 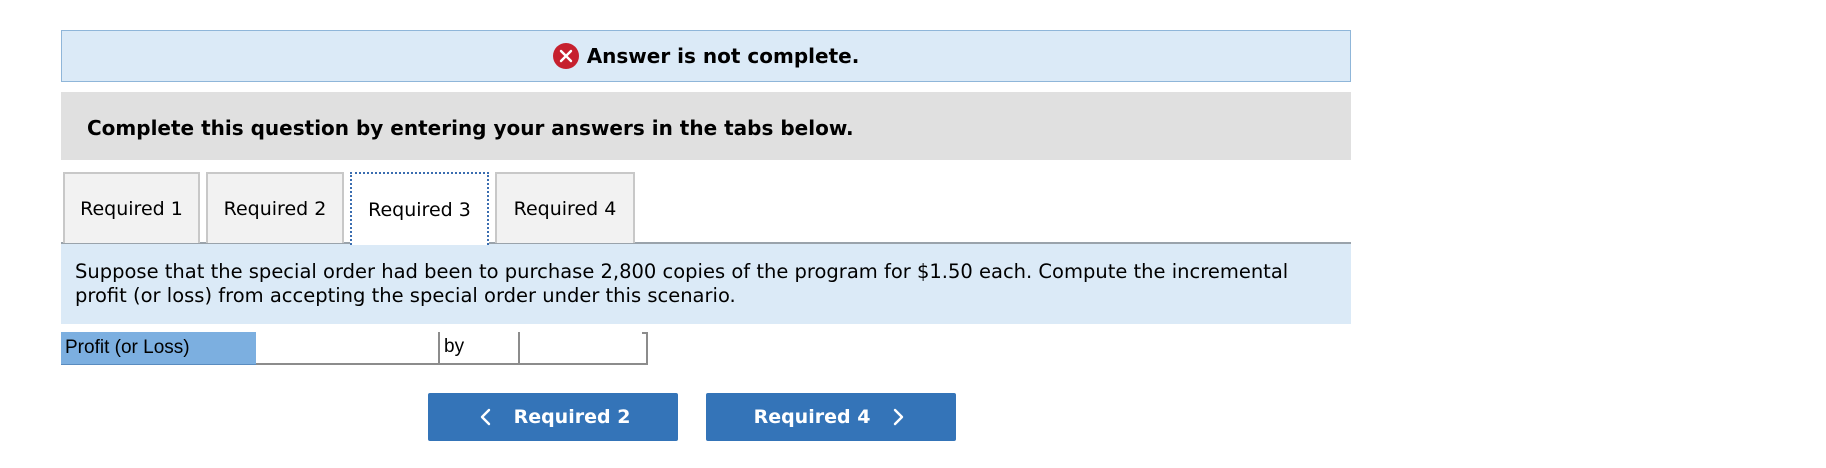 I want to click on answer-row: Profit (or Loss) by, so click(x=706, y=349).